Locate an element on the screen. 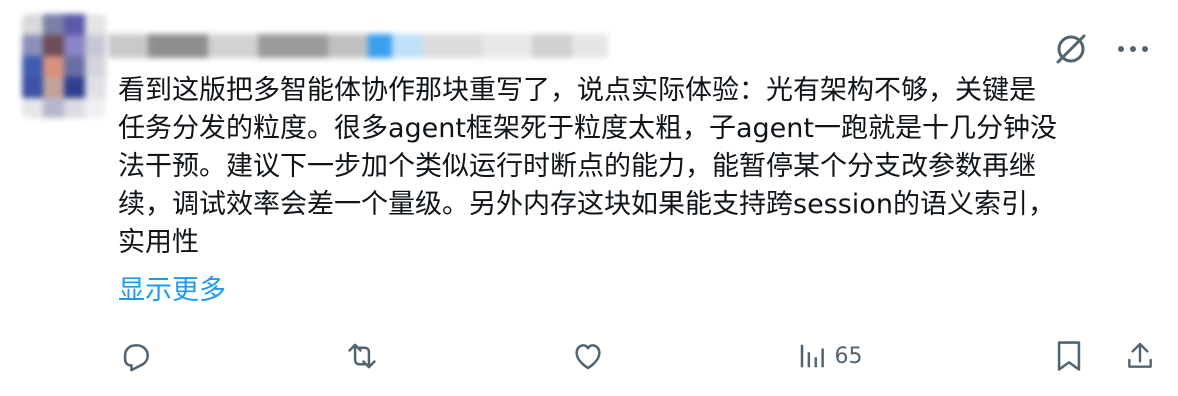  avatar is located at coordinates (64, 66).